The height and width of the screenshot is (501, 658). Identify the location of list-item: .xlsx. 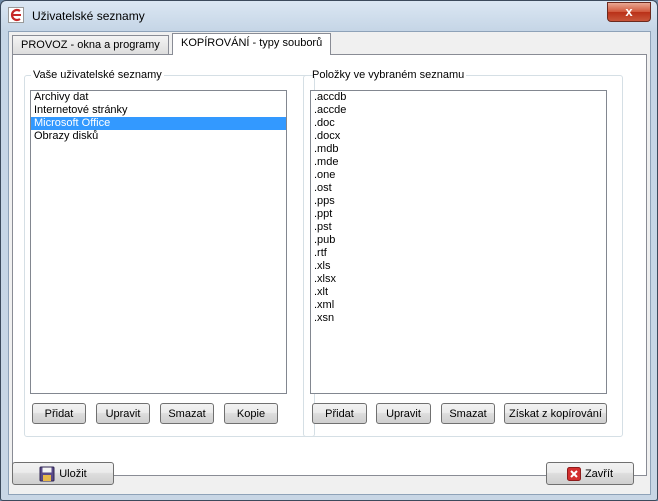
(458, 279).